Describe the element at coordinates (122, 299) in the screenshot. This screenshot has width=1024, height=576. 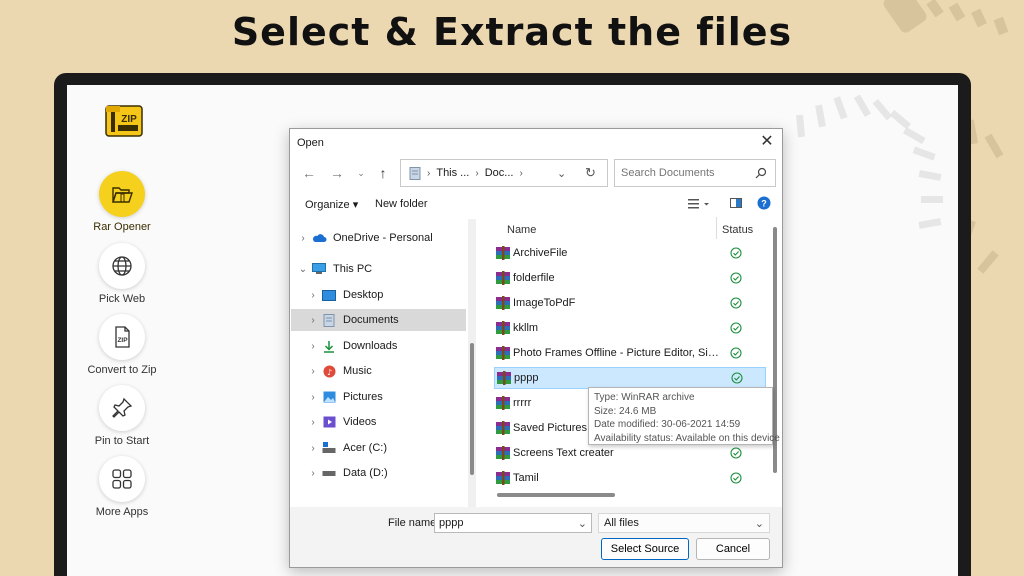
I see `nav-label: Pick Web` at that location.